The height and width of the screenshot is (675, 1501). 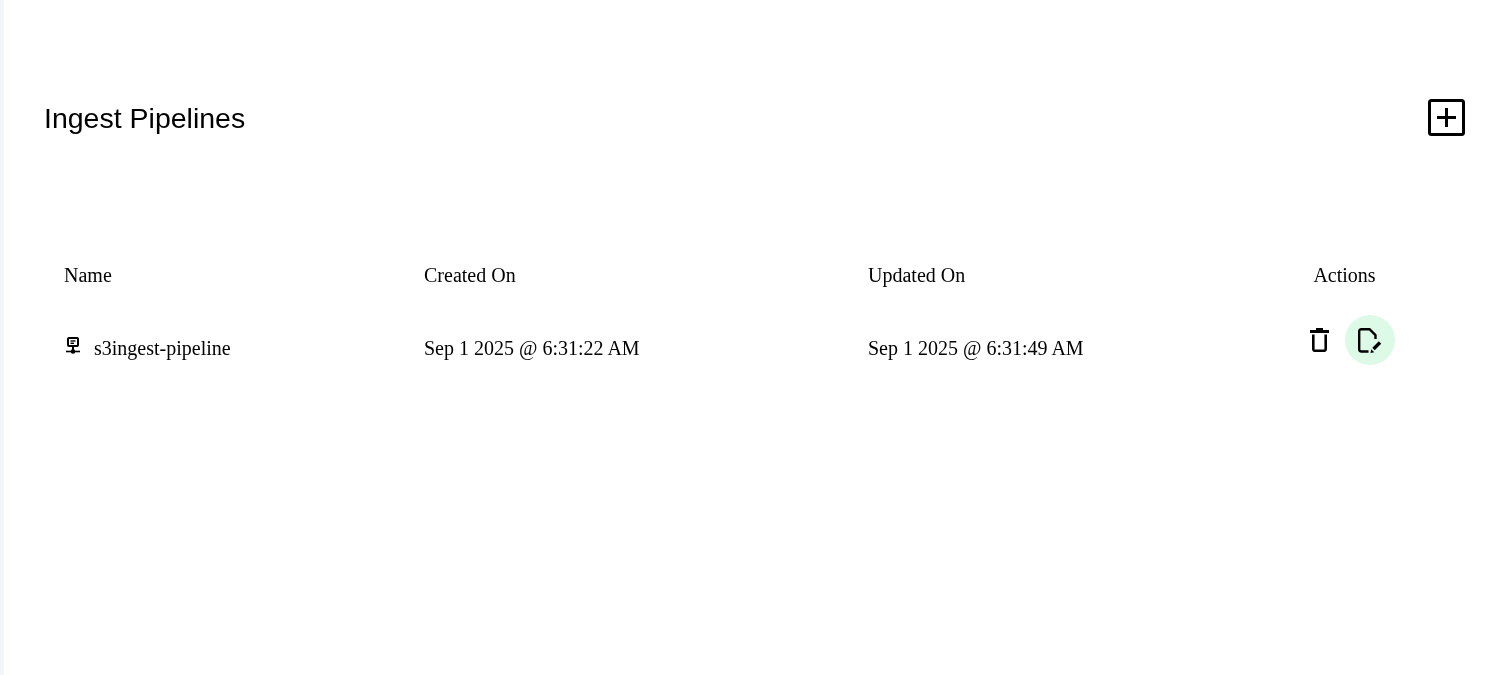 What do you see at coordinates (162, 348) in the screenshot?
I see `pipeline-name: s3ingest-pipeline` at bounding box center [162, 348].